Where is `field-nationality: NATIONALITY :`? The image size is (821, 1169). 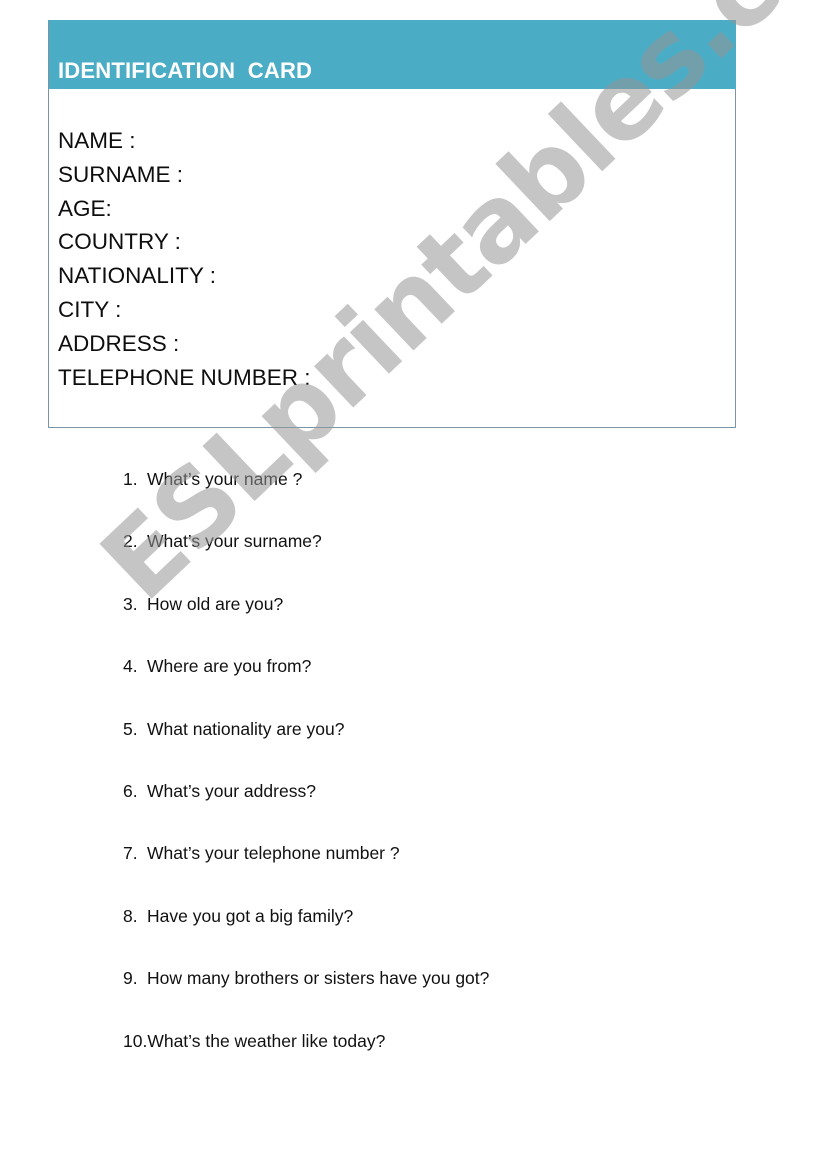
field-nationality: NATIONALITY : is located at coordinates (137, 276).